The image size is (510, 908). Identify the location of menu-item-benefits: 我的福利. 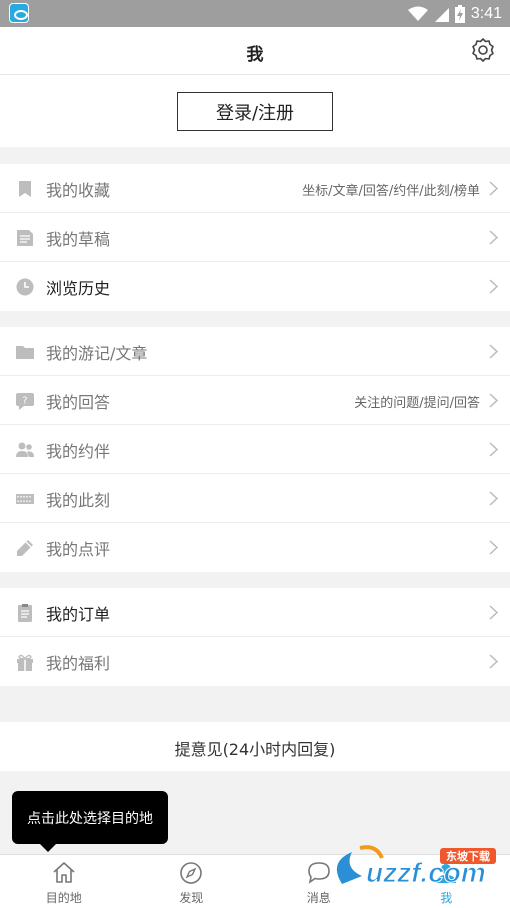
(255, 661).